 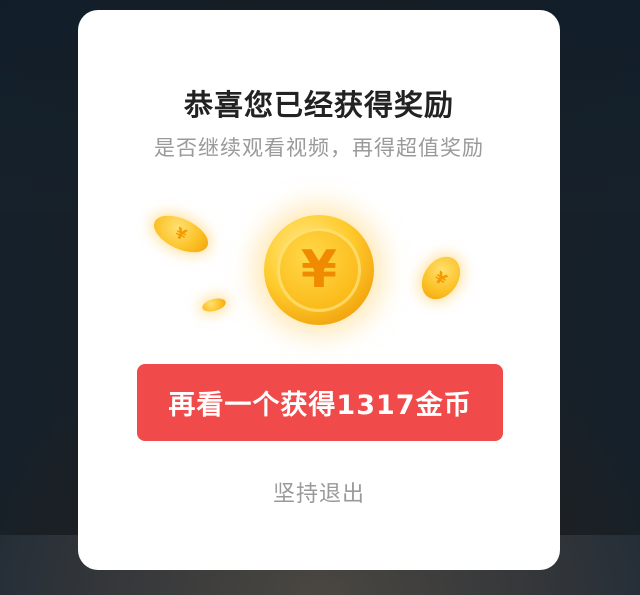 I want to click on gold-coin-icon: ¥, so click(x=319, y=270).